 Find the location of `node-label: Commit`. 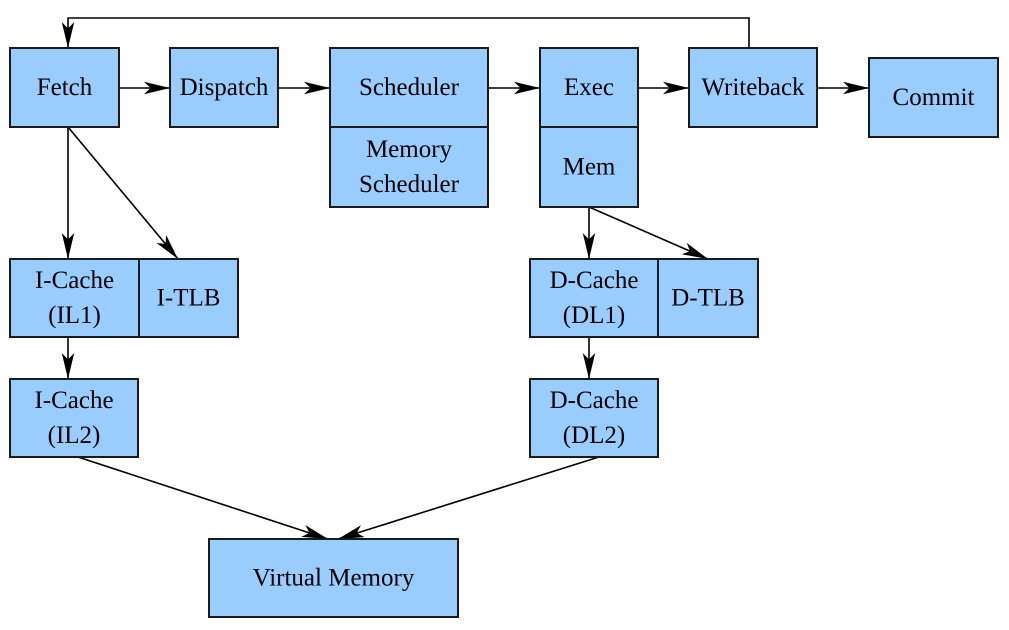

node-label: Commit is located at coordinates (934, 97).